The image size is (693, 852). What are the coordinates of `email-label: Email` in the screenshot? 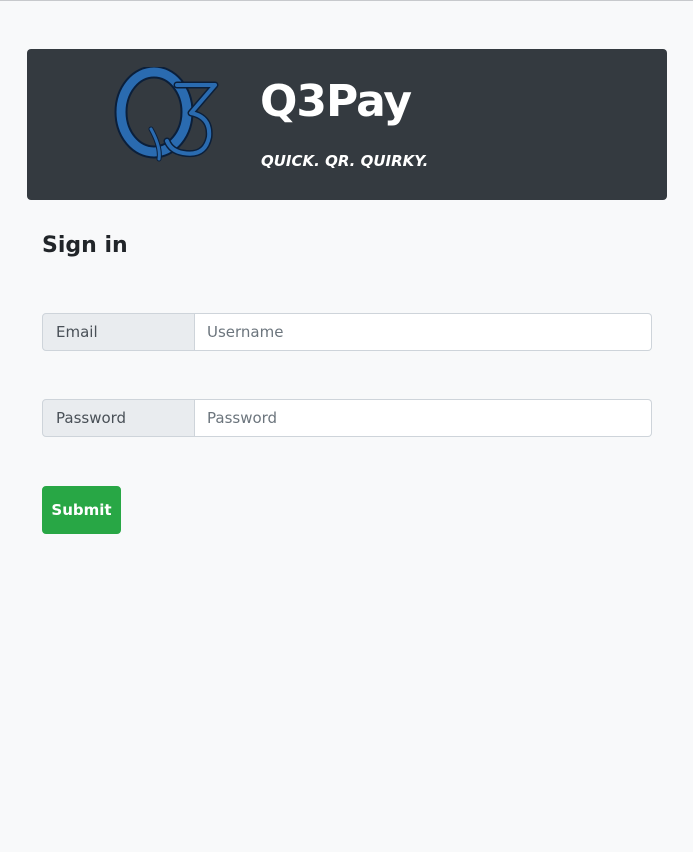 It's located at (118, 332).